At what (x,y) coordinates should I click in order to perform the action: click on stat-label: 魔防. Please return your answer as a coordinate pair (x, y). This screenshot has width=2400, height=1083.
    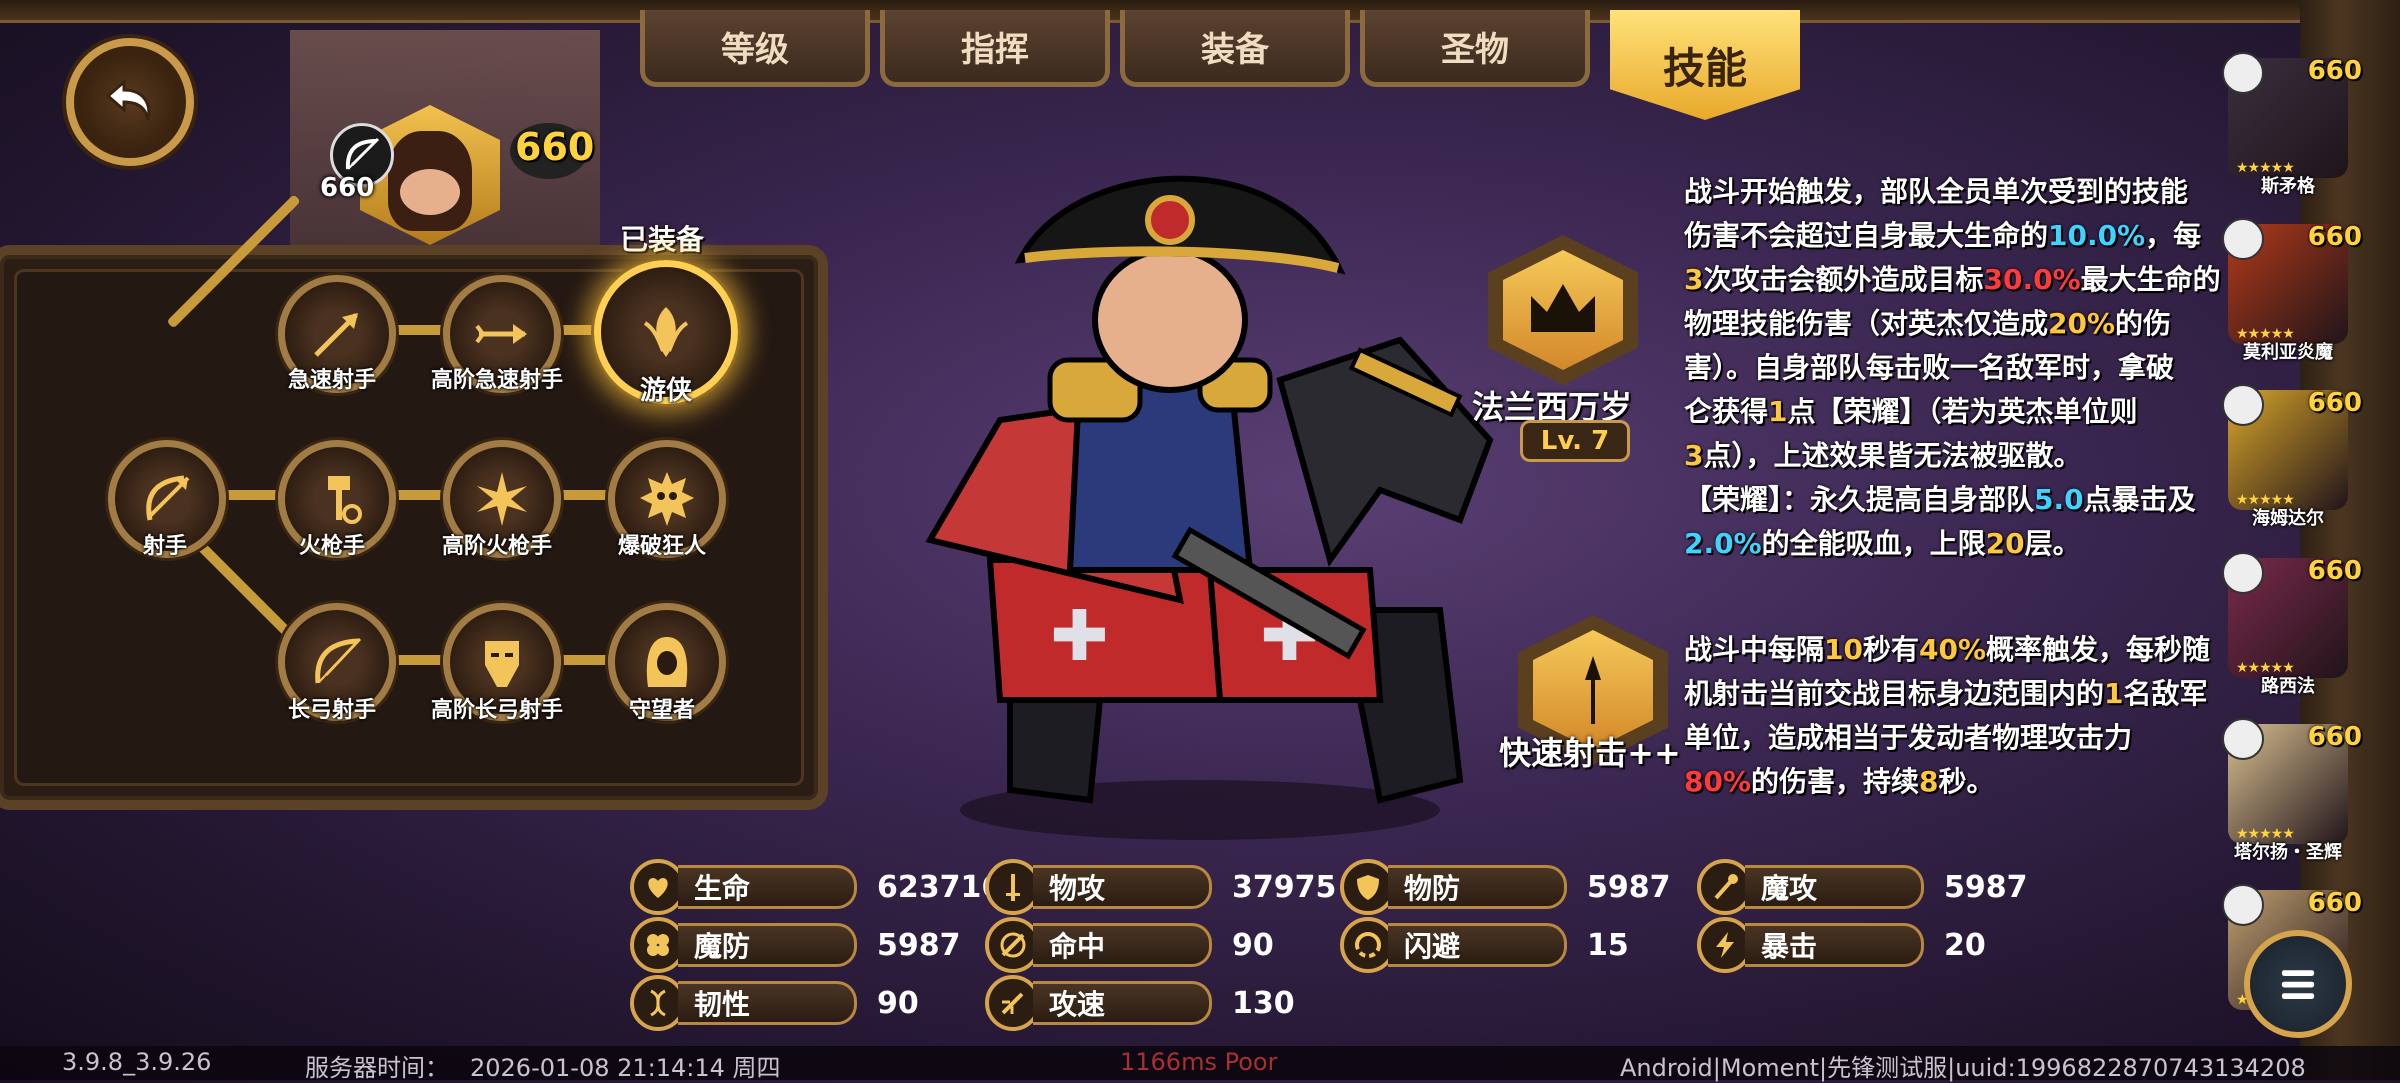
    Looking at the image, I should click on (767, 945).